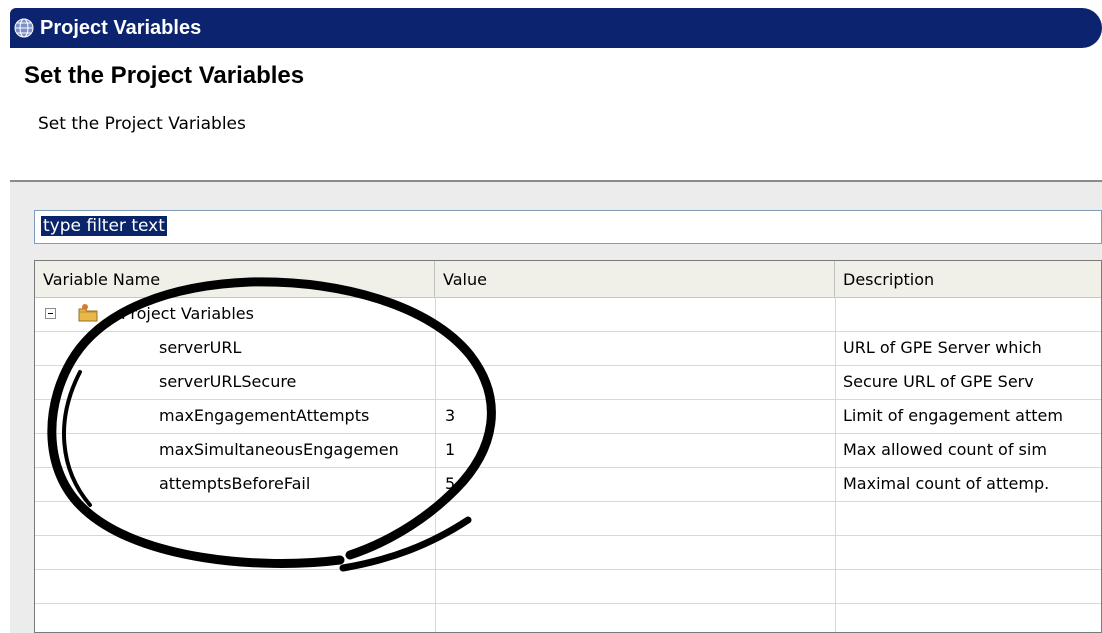 The image size is (1102, 633). I want to click on page-title: Set the Project Variables, so click(164, 75).